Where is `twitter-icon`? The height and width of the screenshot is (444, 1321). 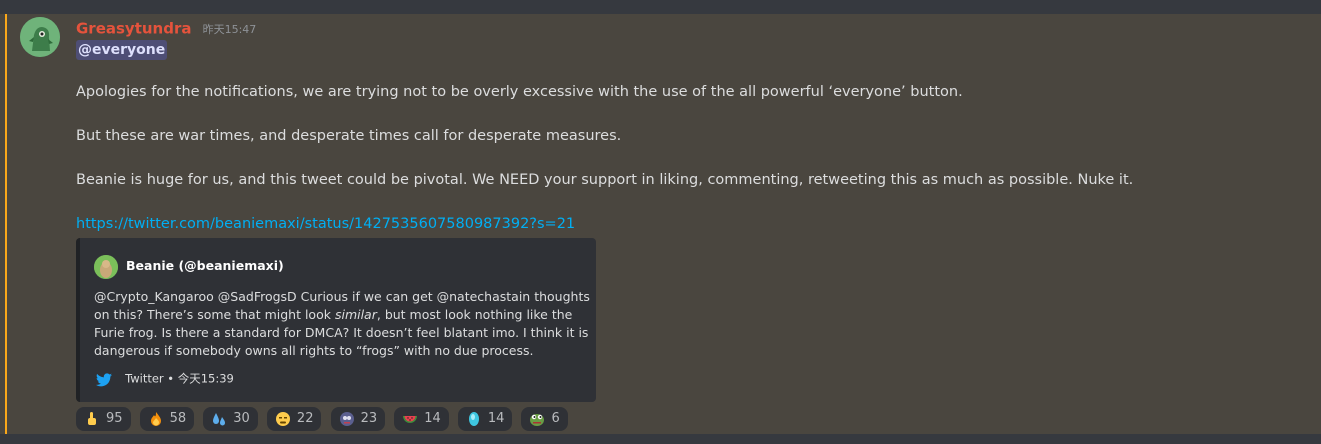
twitter-icon is located at coordinates (104, 379).